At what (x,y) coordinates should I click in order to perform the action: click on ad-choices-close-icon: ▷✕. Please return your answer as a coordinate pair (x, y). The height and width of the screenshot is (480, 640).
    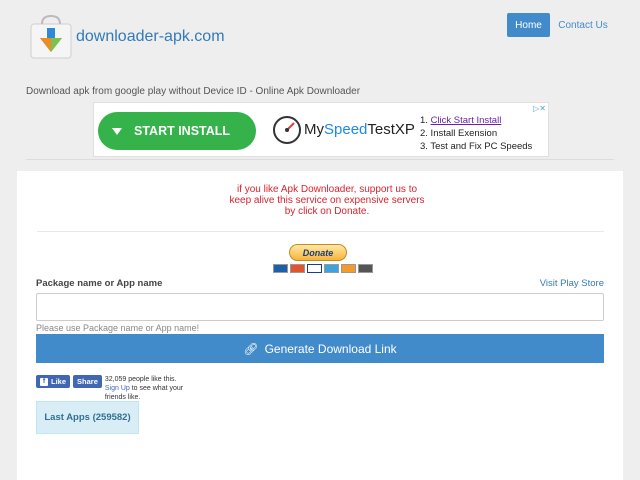
    Looking at the image, I should click on (539, 108).